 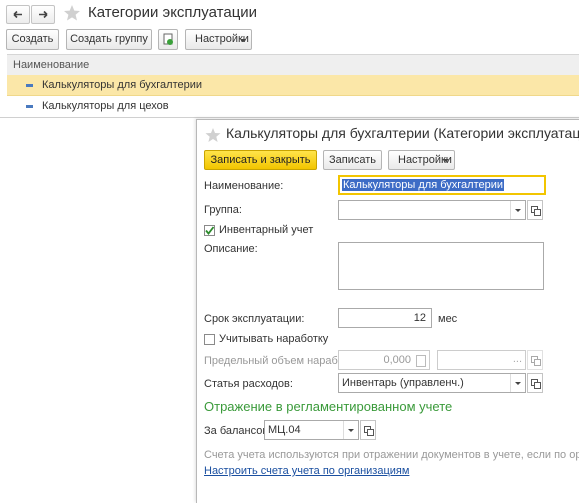 I want to click on description-label: Описание:, so click(x=231, y=249).